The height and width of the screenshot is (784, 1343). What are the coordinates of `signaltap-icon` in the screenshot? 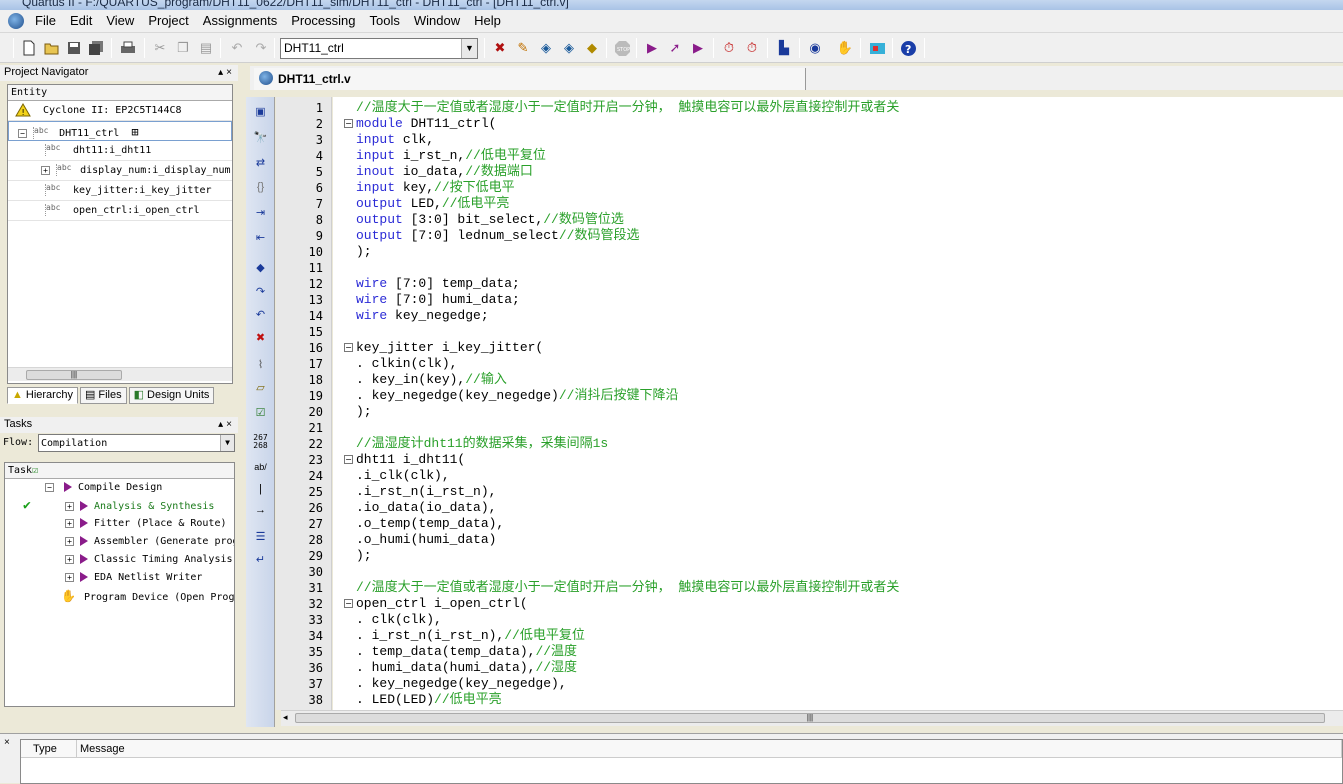 It's located at (877, 48).